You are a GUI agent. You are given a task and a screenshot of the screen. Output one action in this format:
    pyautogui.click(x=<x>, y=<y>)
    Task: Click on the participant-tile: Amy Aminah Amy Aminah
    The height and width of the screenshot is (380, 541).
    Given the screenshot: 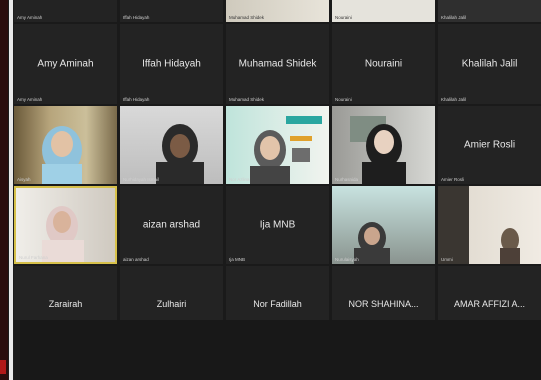 What is the action you would take?
    pyautogui.click(x=65, y=64)
    